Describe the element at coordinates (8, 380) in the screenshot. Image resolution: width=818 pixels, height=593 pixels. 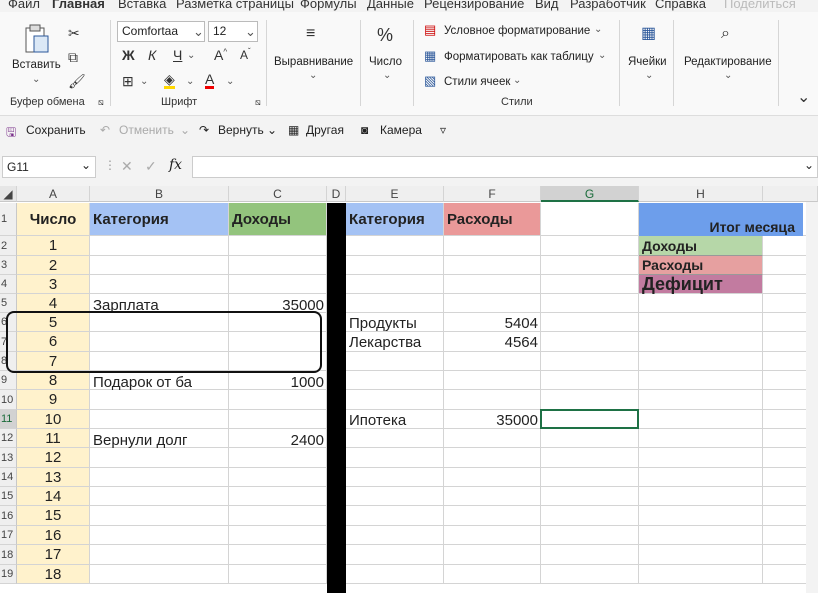
I see `row-header-9: 9` at that location.